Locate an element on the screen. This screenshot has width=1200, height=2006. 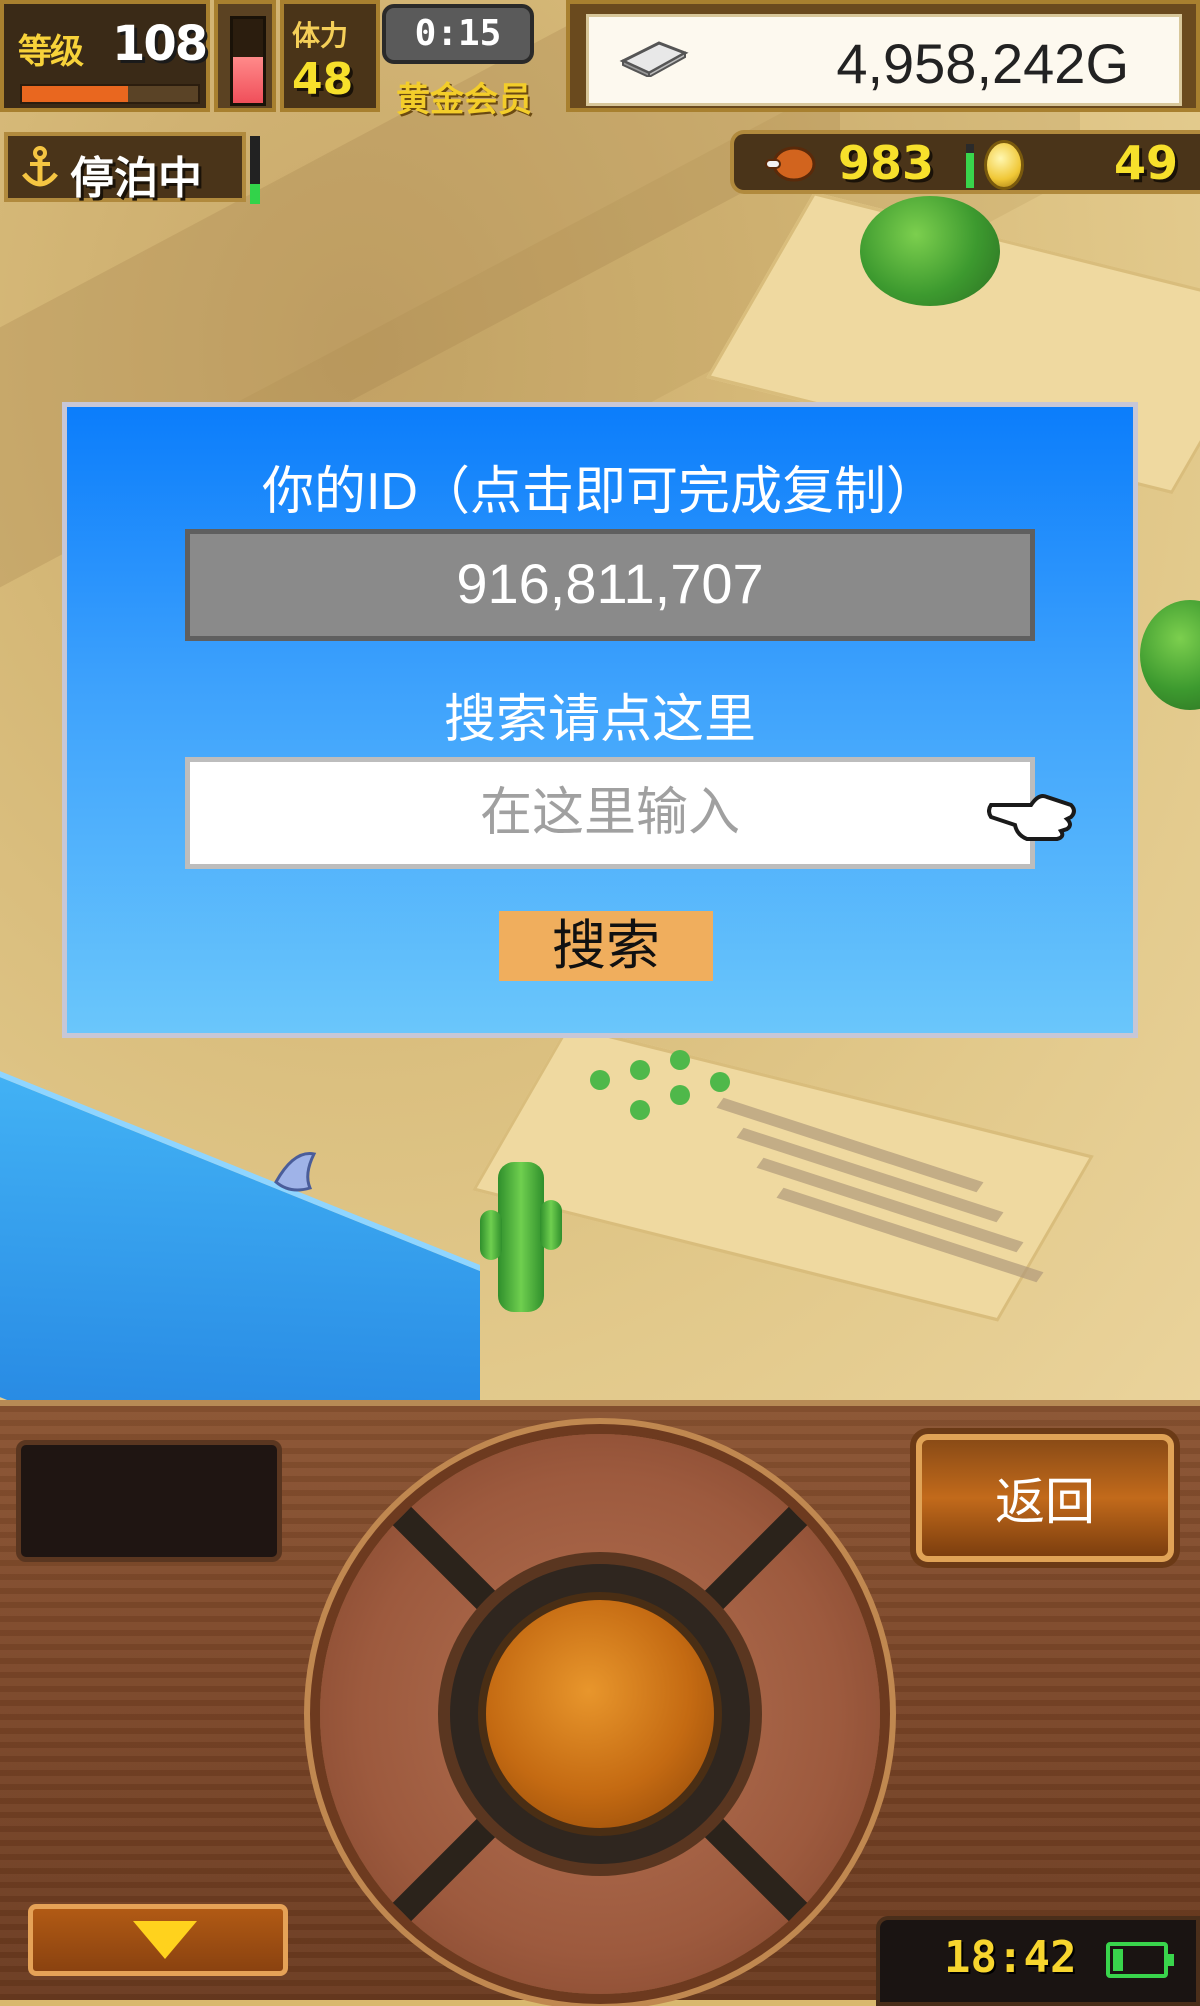
crop-sprouts is located at coordinates (660, 1085).